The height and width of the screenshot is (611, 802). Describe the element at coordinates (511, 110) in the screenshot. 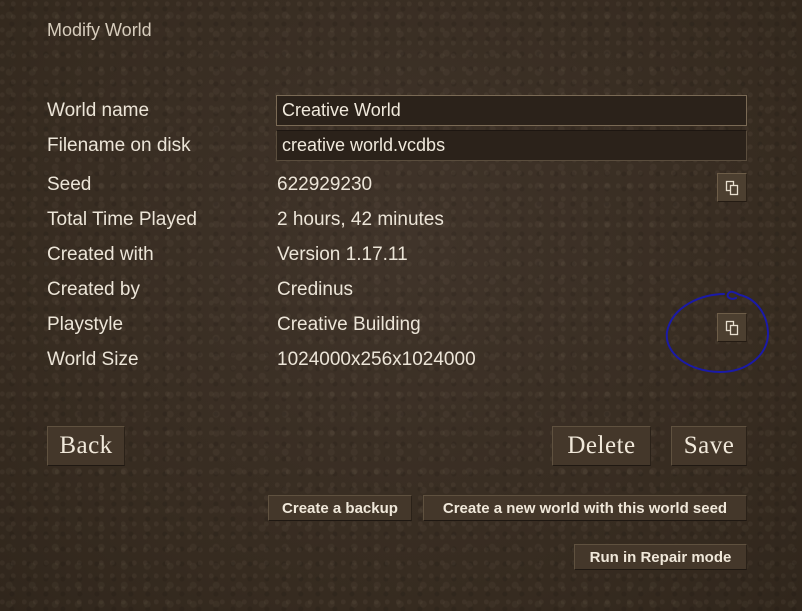

I see `world-name-input` at that location.